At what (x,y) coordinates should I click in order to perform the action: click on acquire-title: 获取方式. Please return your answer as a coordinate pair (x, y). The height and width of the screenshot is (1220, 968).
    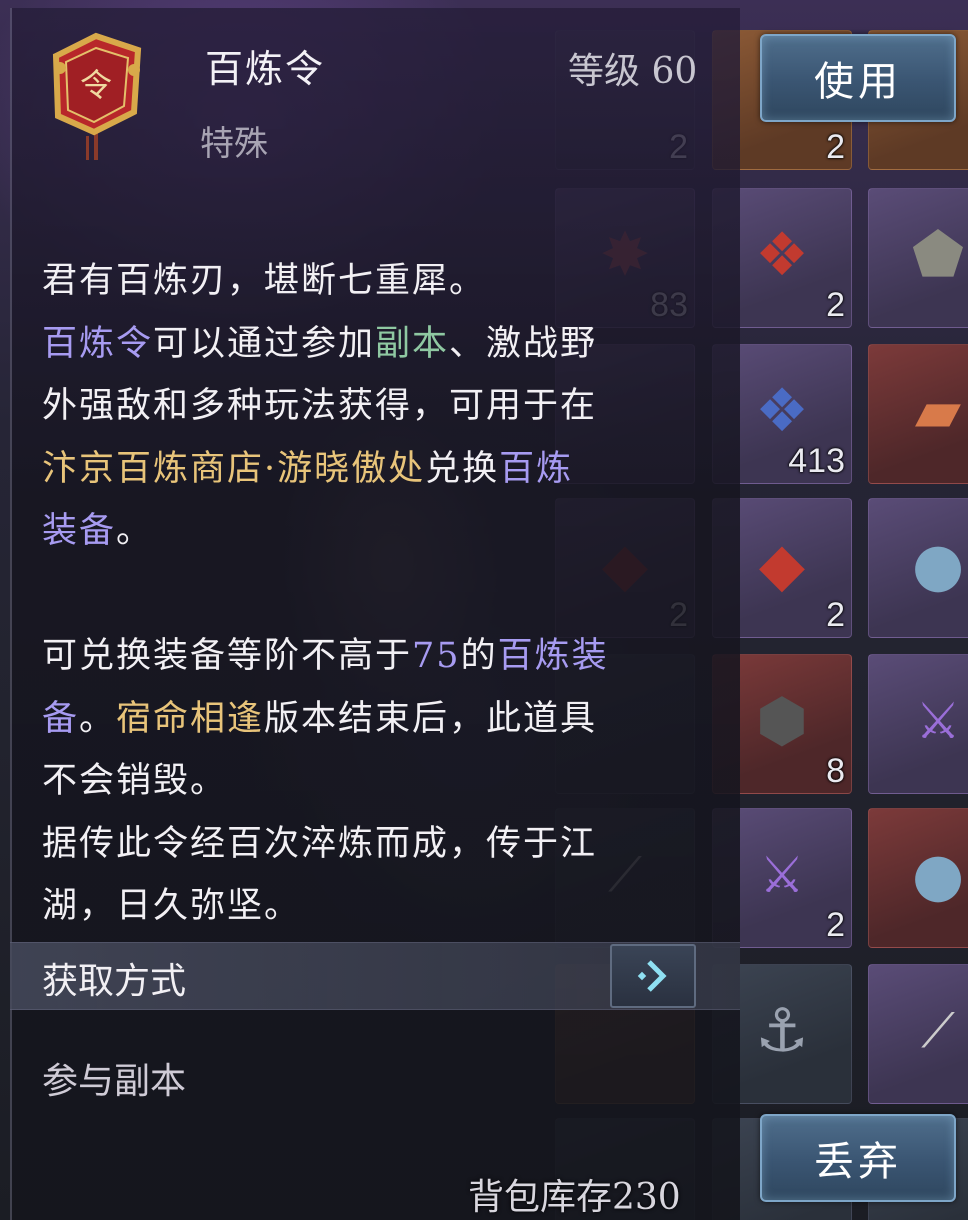
    Looking at the image, I should click on (114, 981).